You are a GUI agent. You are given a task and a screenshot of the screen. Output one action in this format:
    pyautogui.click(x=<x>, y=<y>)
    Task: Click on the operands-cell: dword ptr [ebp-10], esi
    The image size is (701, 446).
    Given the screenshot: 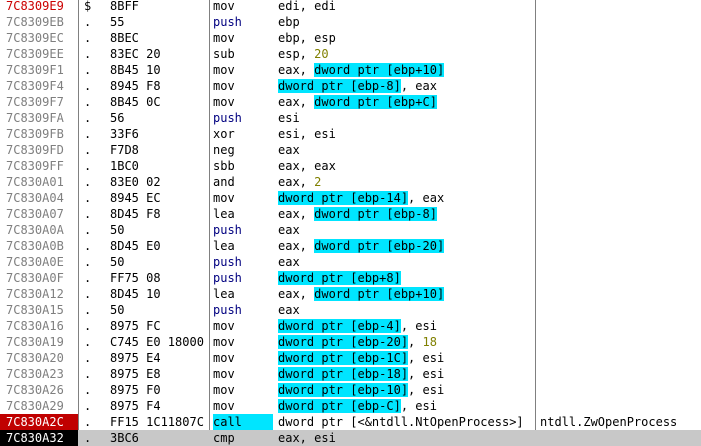 What is the action you would take?
    pyautogui.click(x=406, y=390)
    